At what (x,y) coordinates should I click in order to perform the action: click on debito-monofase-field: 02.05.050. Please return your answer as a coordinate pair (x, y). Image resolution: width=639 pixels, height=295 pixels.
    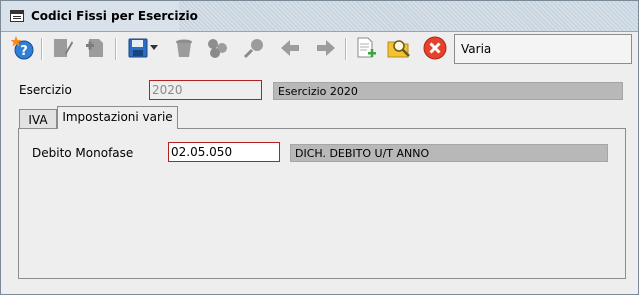
    Looking at the image, I should click on (224, 152).